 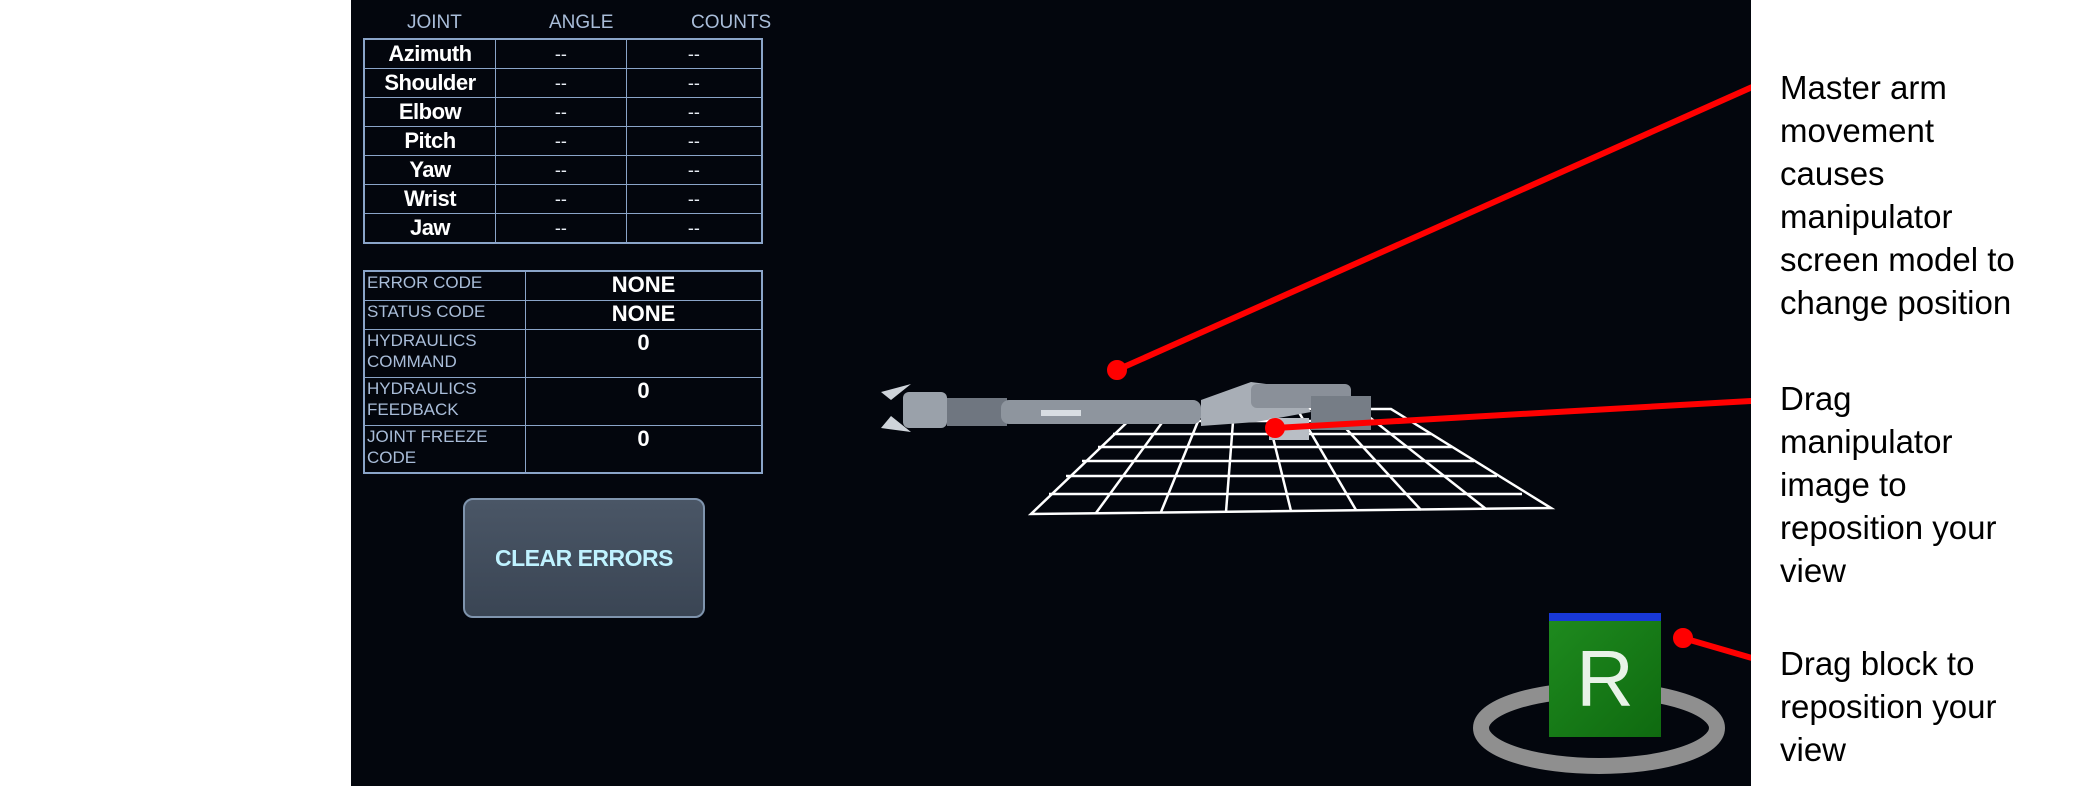 What do you see at coordinates (444, 314) in the screenshot?
I see `status-label: STATUS CODE` at bounding box center [444, 314].